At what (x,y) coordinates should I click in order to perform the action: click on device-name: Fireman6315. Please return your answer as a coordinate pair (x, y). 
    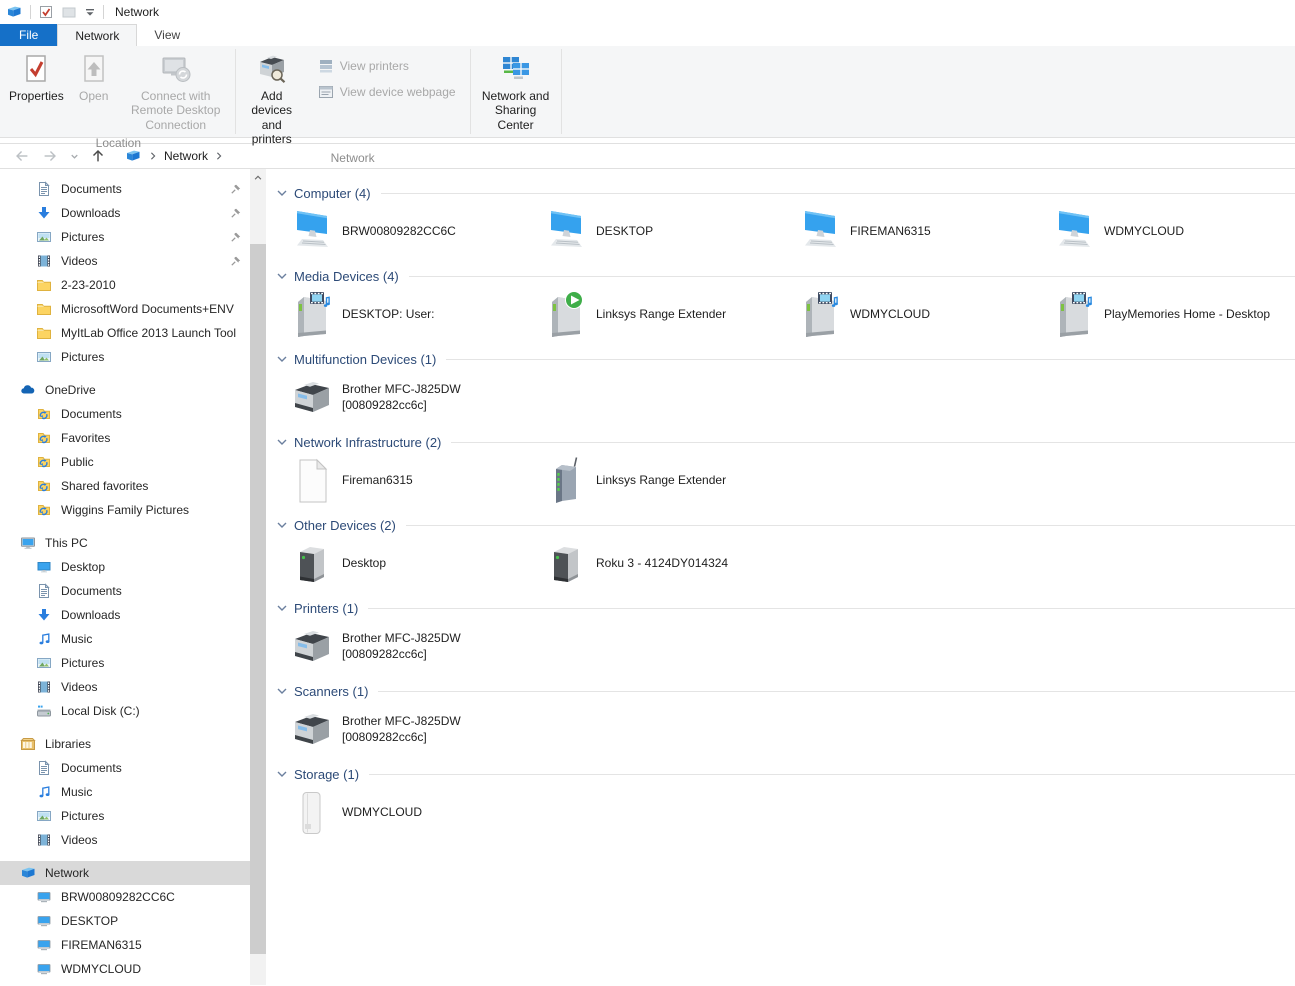
    Looking at the image, I should click on (377, 479).